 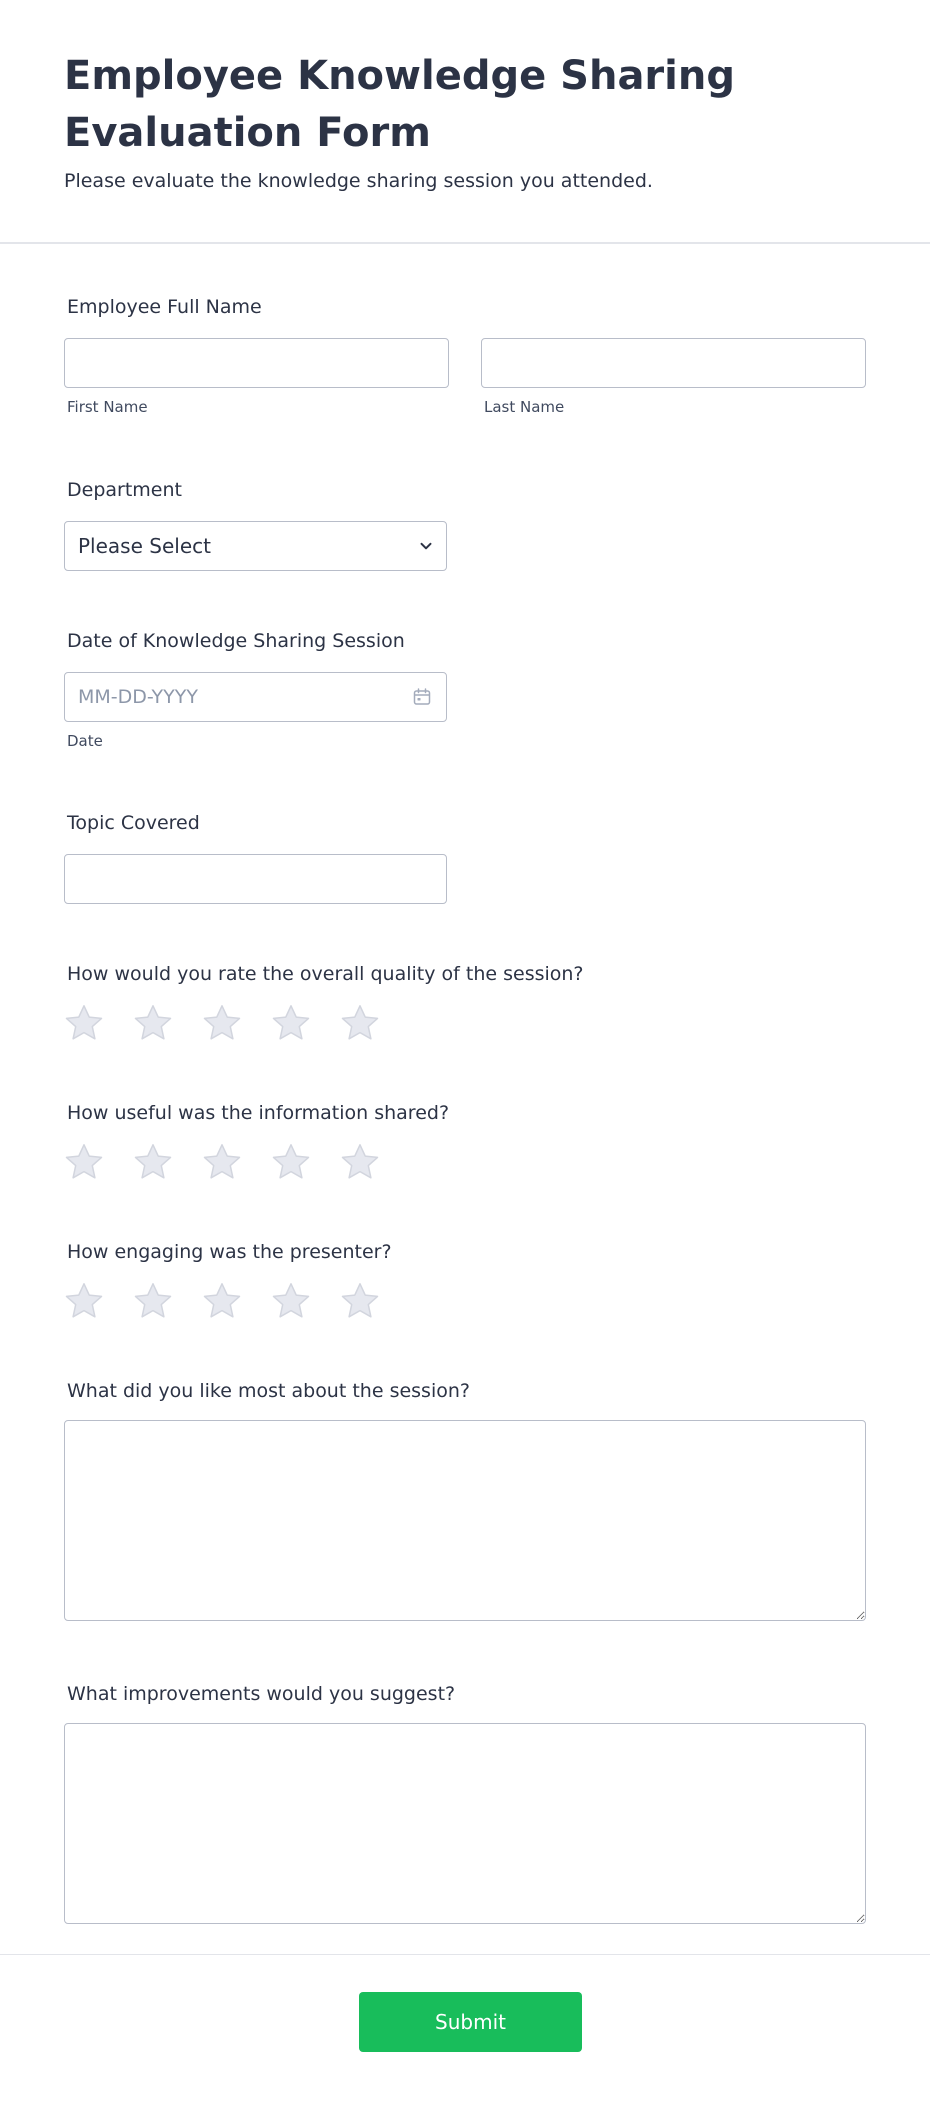 What do you see at coordinates (255, 546) in the screenshot?
I see `department-select: Please Select` at bounding box center [255, 546].